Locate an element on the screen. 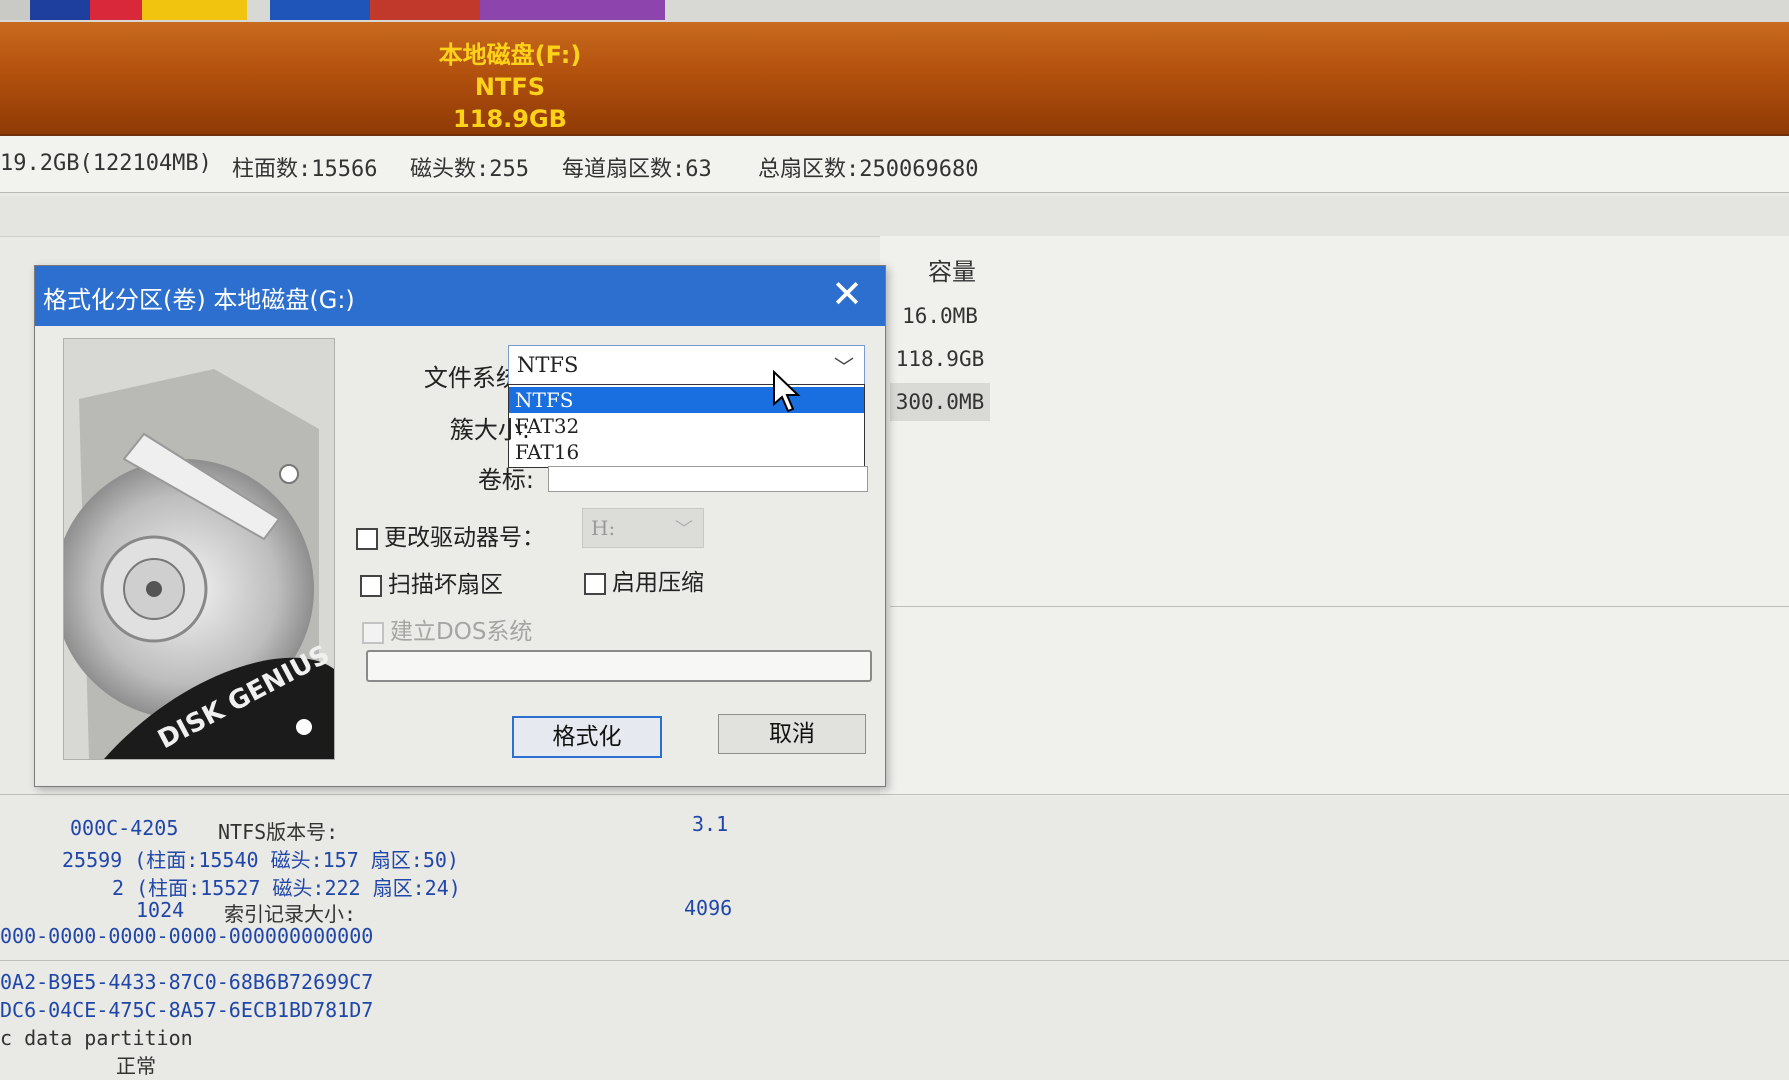 The image size is (1789, 1080). dialog-title-bar: 格式化分区(卷) 本地磁盘(G:) ✕ is located at coordinates (460, 296).